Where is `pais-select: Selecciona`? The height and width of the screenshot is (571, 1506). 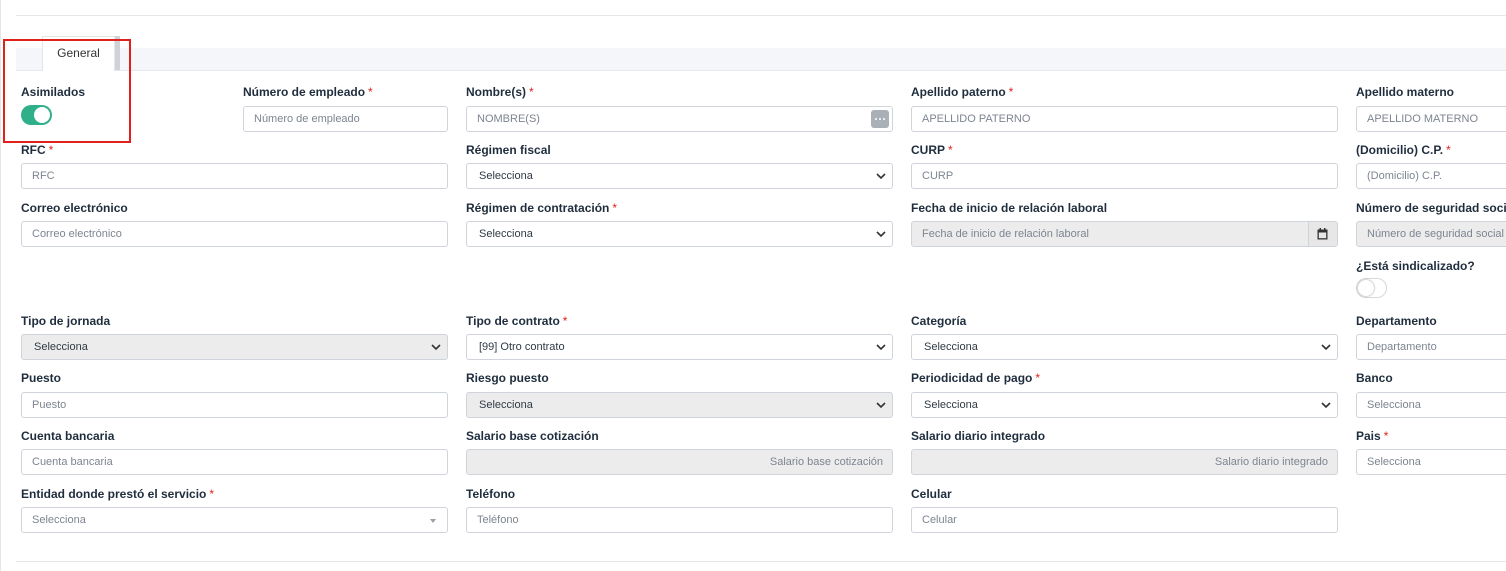
pais-select: Selecciona is located at coordinates (1431, 462).